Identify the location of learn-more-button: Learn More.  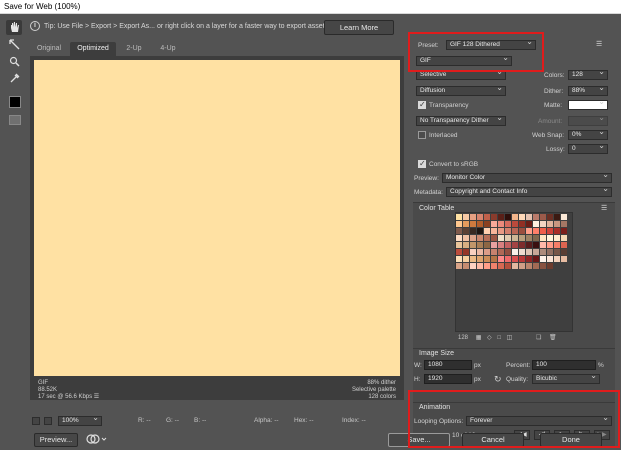
(359, 27).